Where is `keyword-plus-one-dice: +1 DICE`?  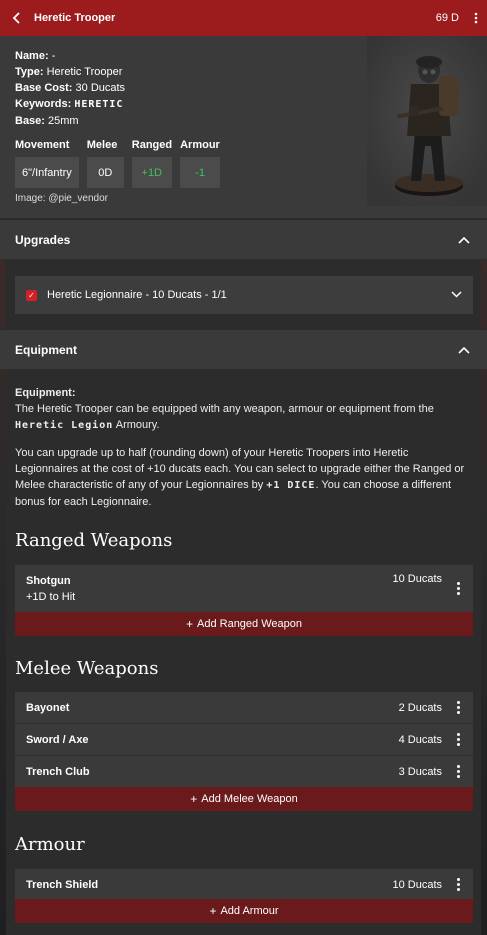 keyword-plus-one-dice: +1 DICE is located at coordinates (290, 485).